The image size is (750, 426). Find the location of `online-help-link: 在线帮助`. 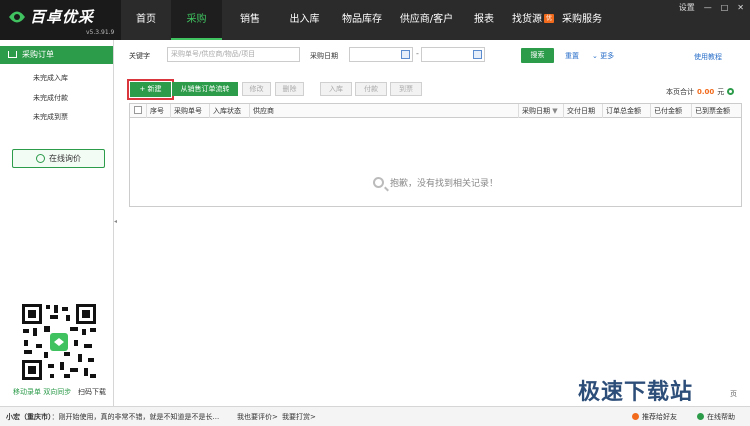

online-help-link: 在线帮助 is located at coordinates (716, 417).